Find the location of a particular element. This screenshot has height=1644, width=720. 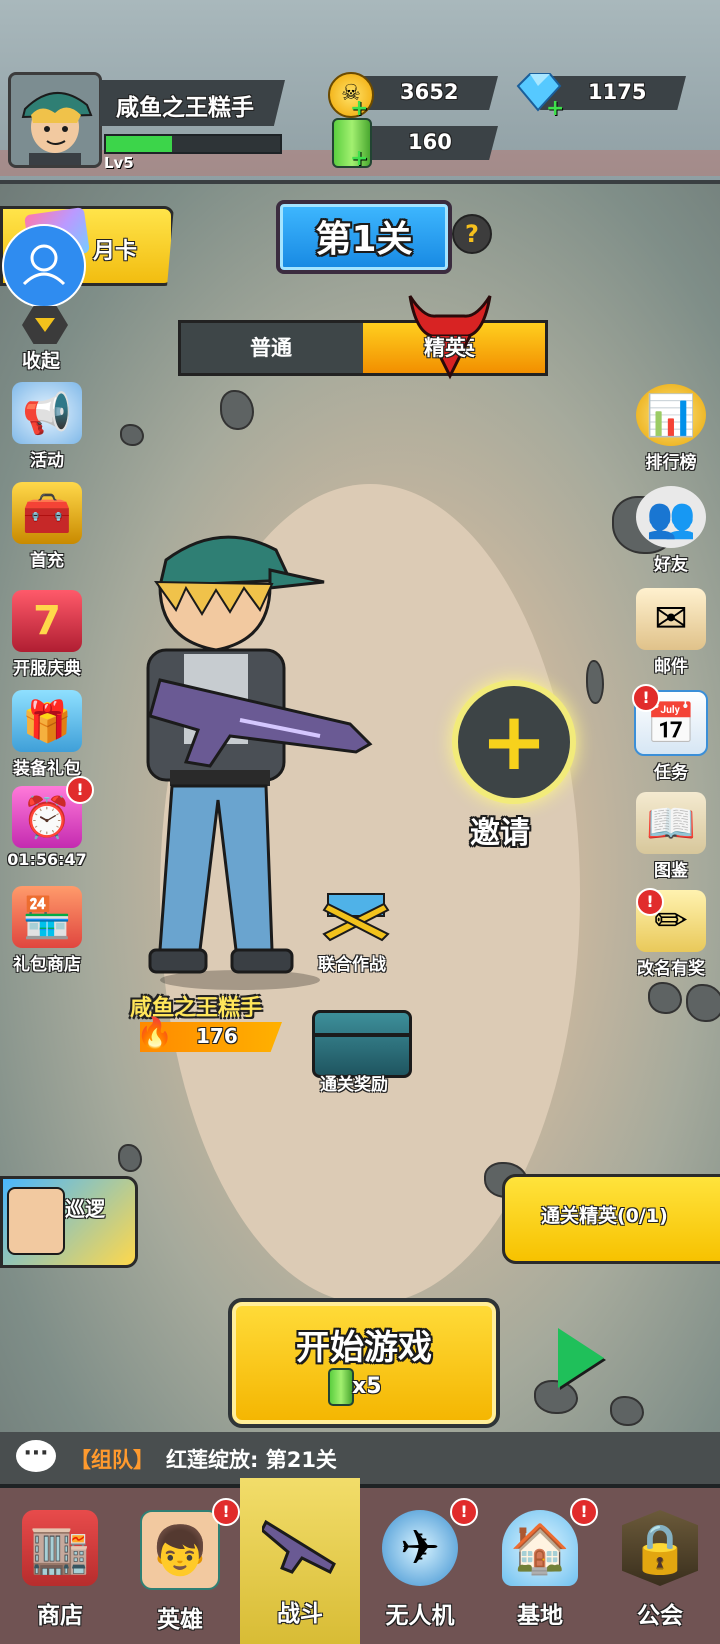

xp-bar-fill is located at coordinates (139, 144).